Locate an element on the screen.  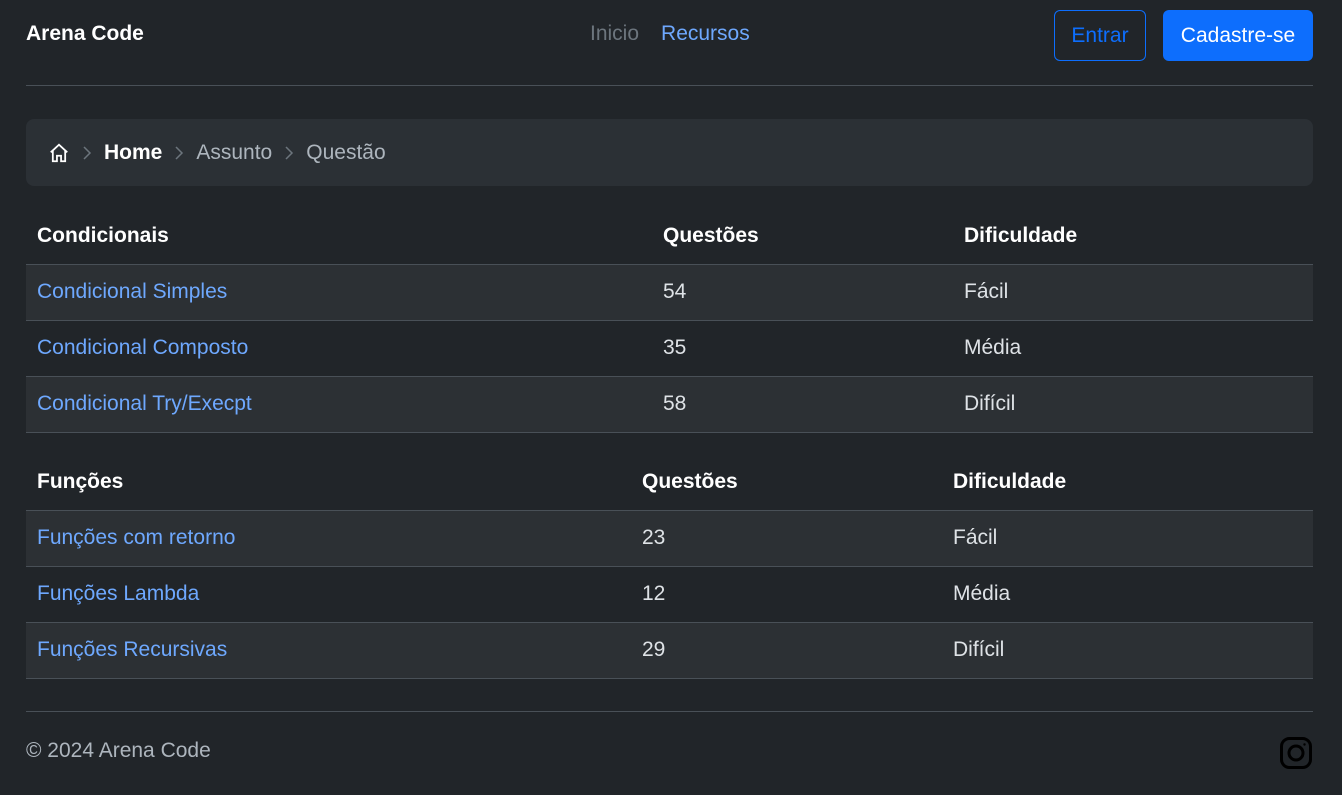
count-cell: 58 is located at coordinates (802, 404).